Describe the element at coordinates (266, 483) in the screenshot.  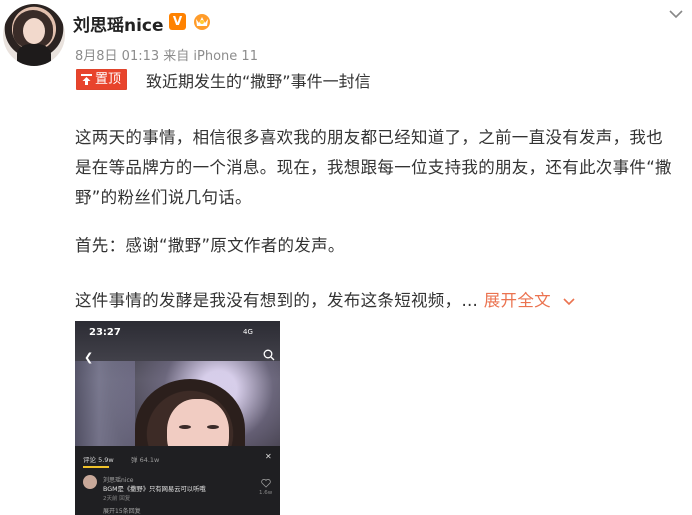
I see `heart-icon` at that location.